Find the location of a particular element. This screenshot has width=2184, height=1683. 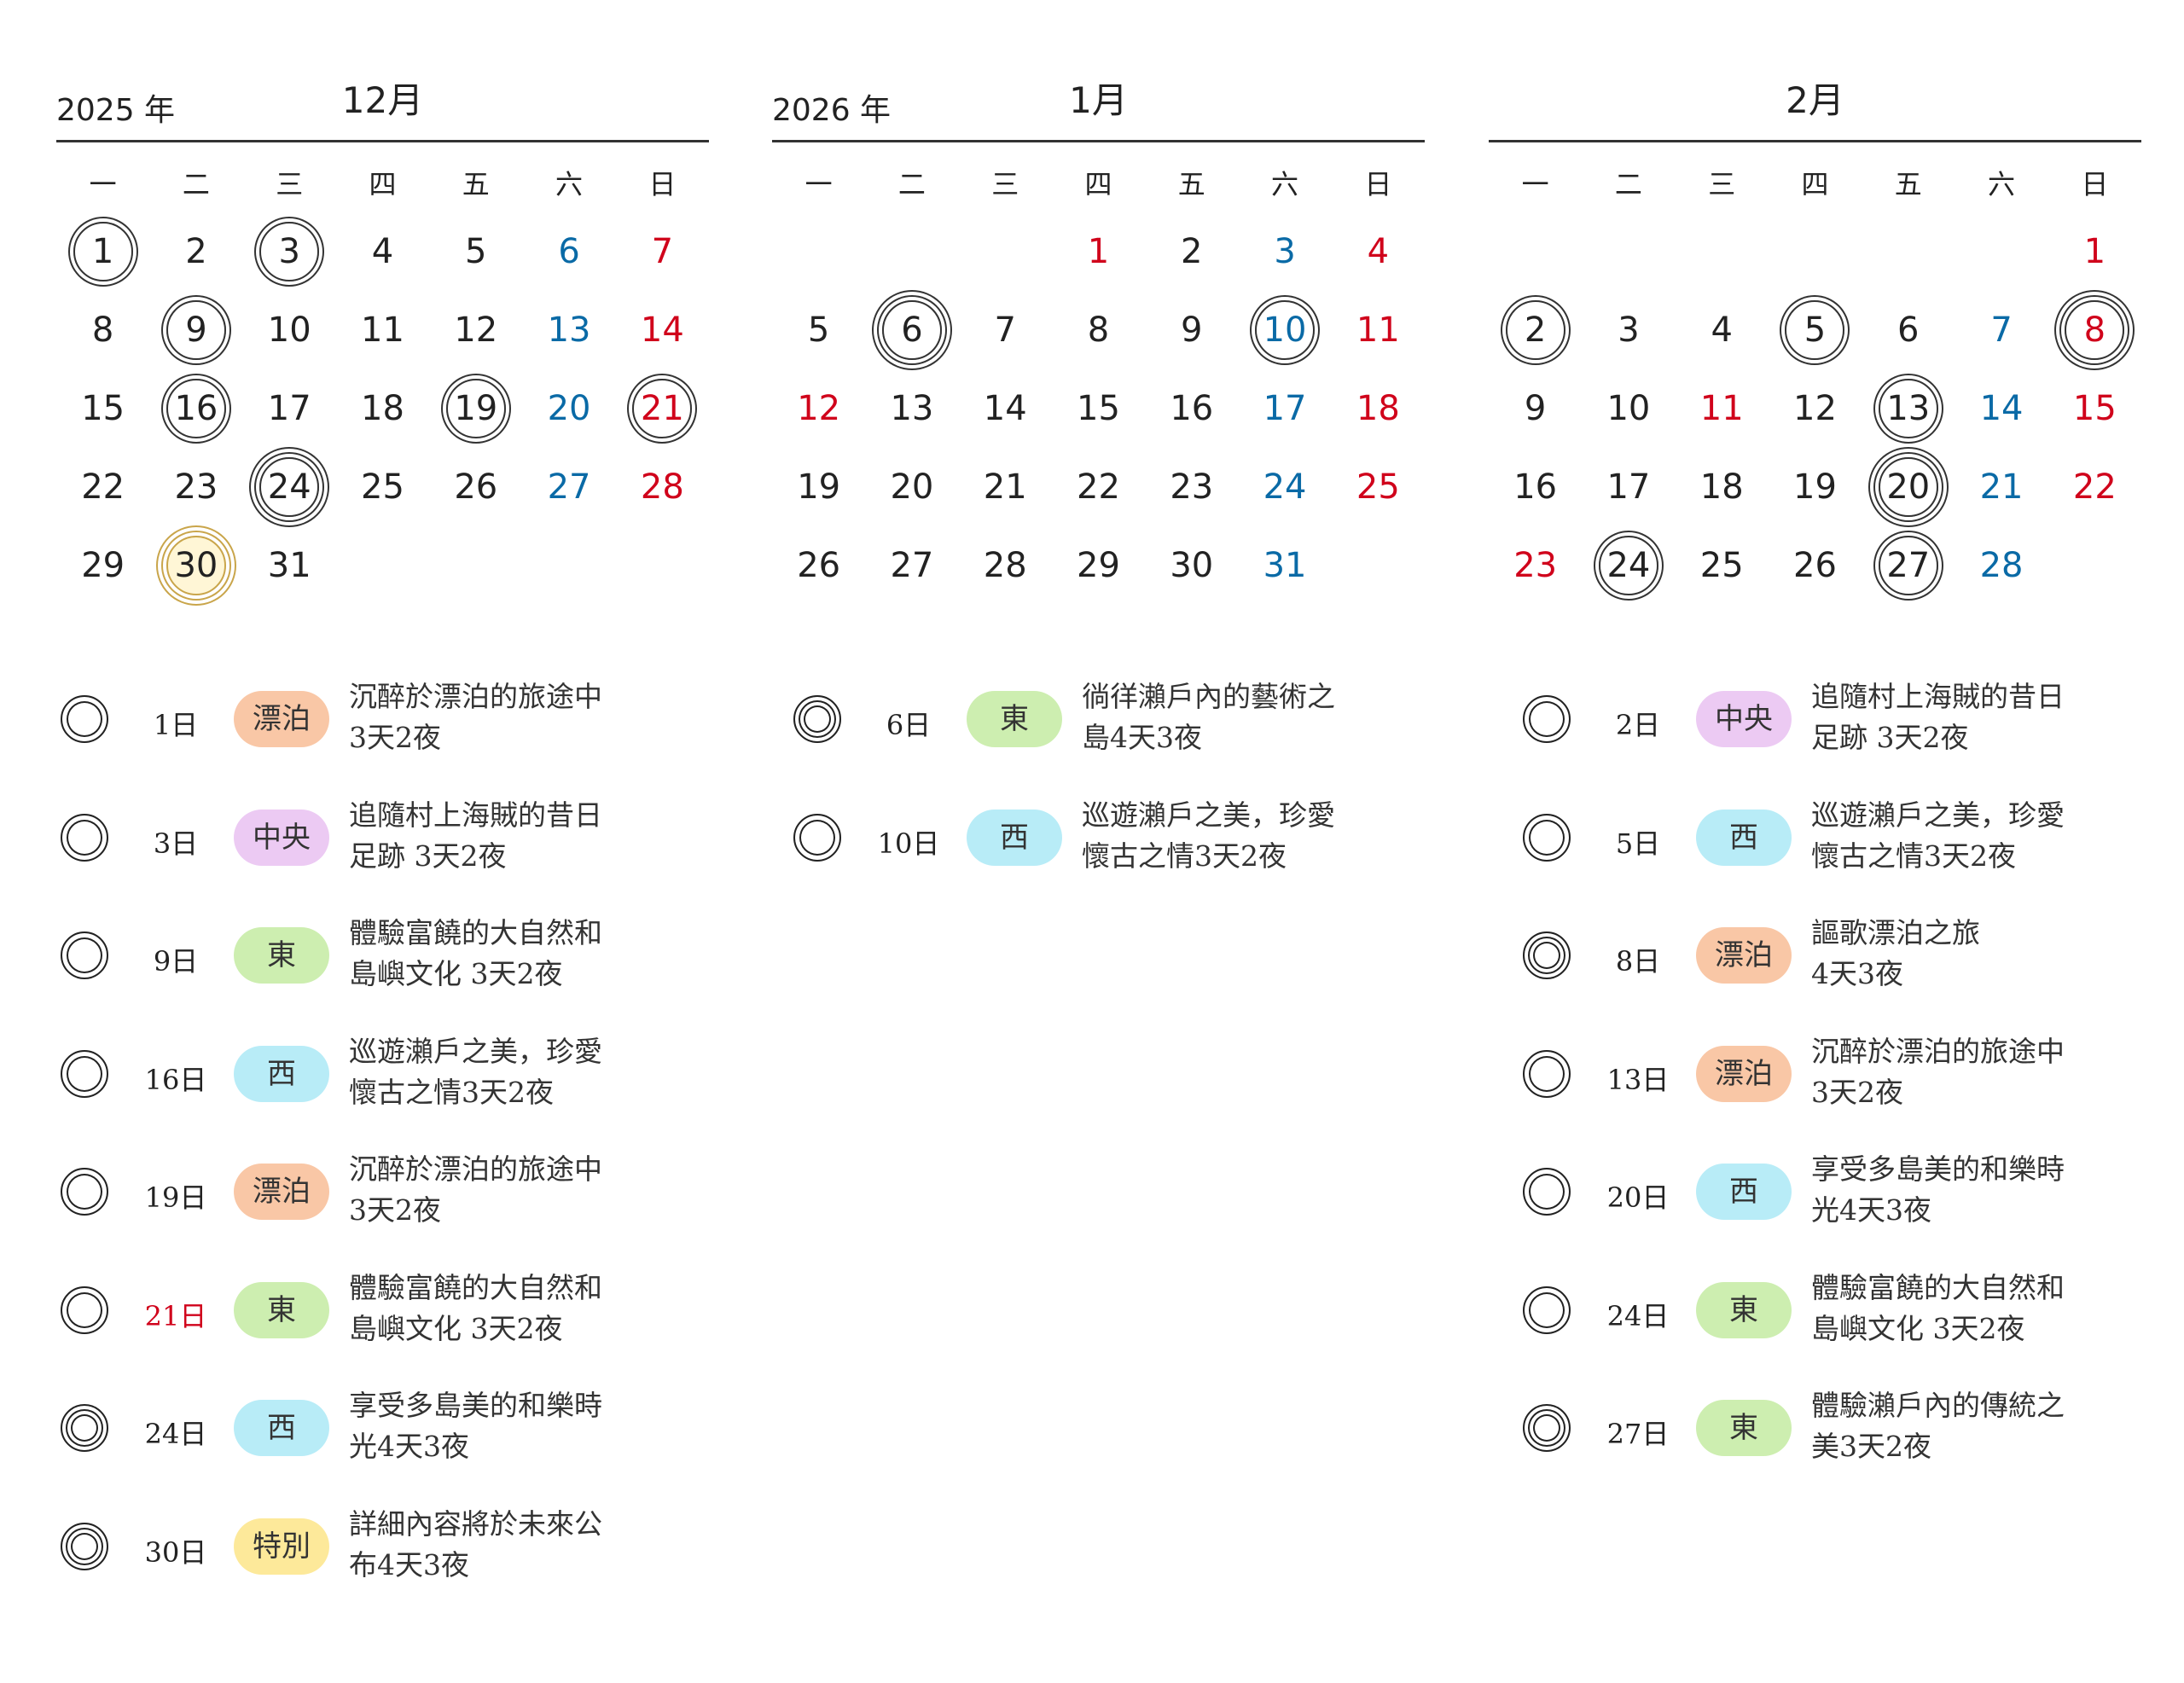

event-item: 30日 特別 詳細內容將於未來公 布4天3夜 is located at coordinates (372, 1556).